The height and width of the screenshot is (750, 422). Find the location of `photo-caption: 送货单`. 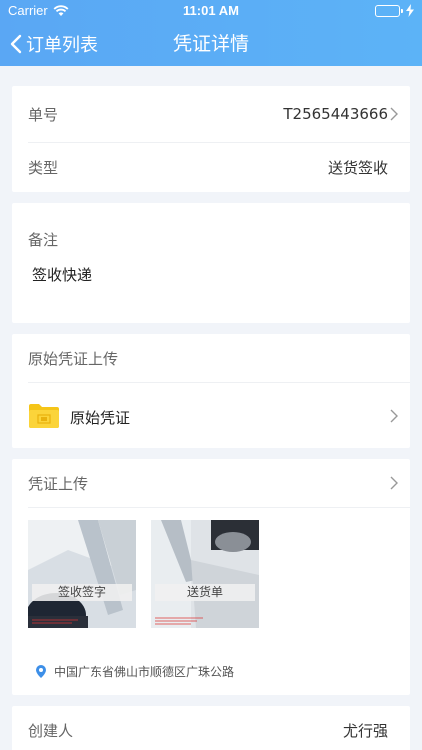

photo-caption: 送货单 is located at coordinates (205, 592).